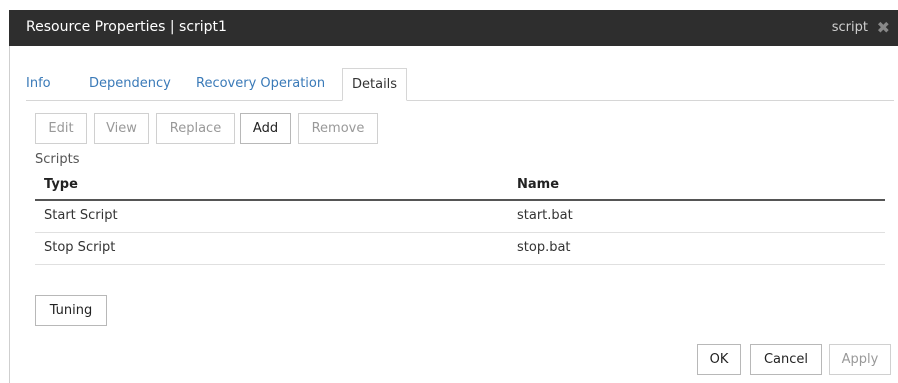 This screenshot has width=898, height=383. I want to click on cell-name: start.bat, so click(545, 215).